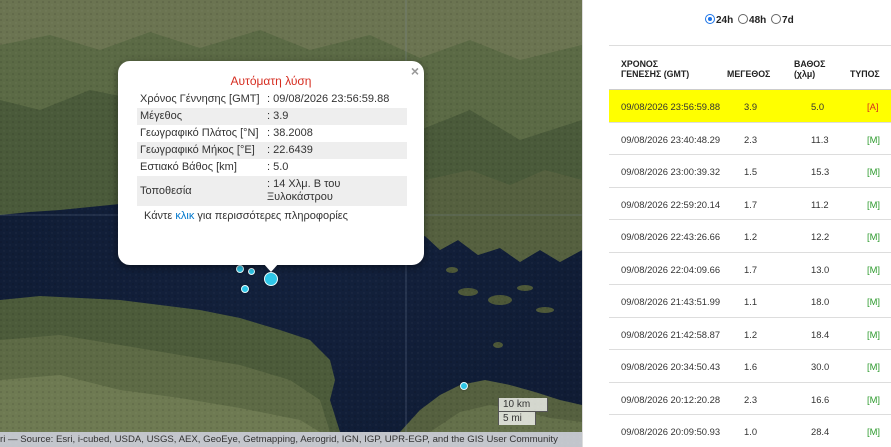 The height and width of the screenshot is (447, 891). What do you see at coordinates (335, 191) in the screenshot?
I see `field-value: : 14 Χλμ. Β του Ξυλοκάστρου` at bounding box center [335, 191].